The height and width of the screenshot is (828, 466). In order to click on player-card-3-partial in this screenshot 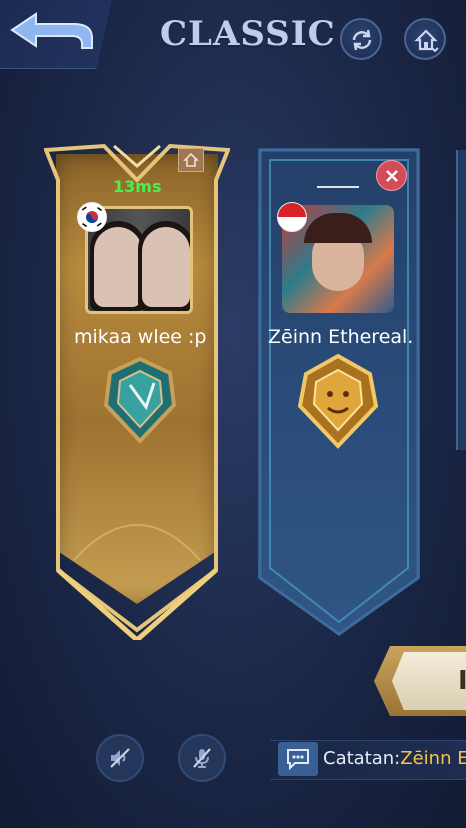, I will do `click(461, 300)`.